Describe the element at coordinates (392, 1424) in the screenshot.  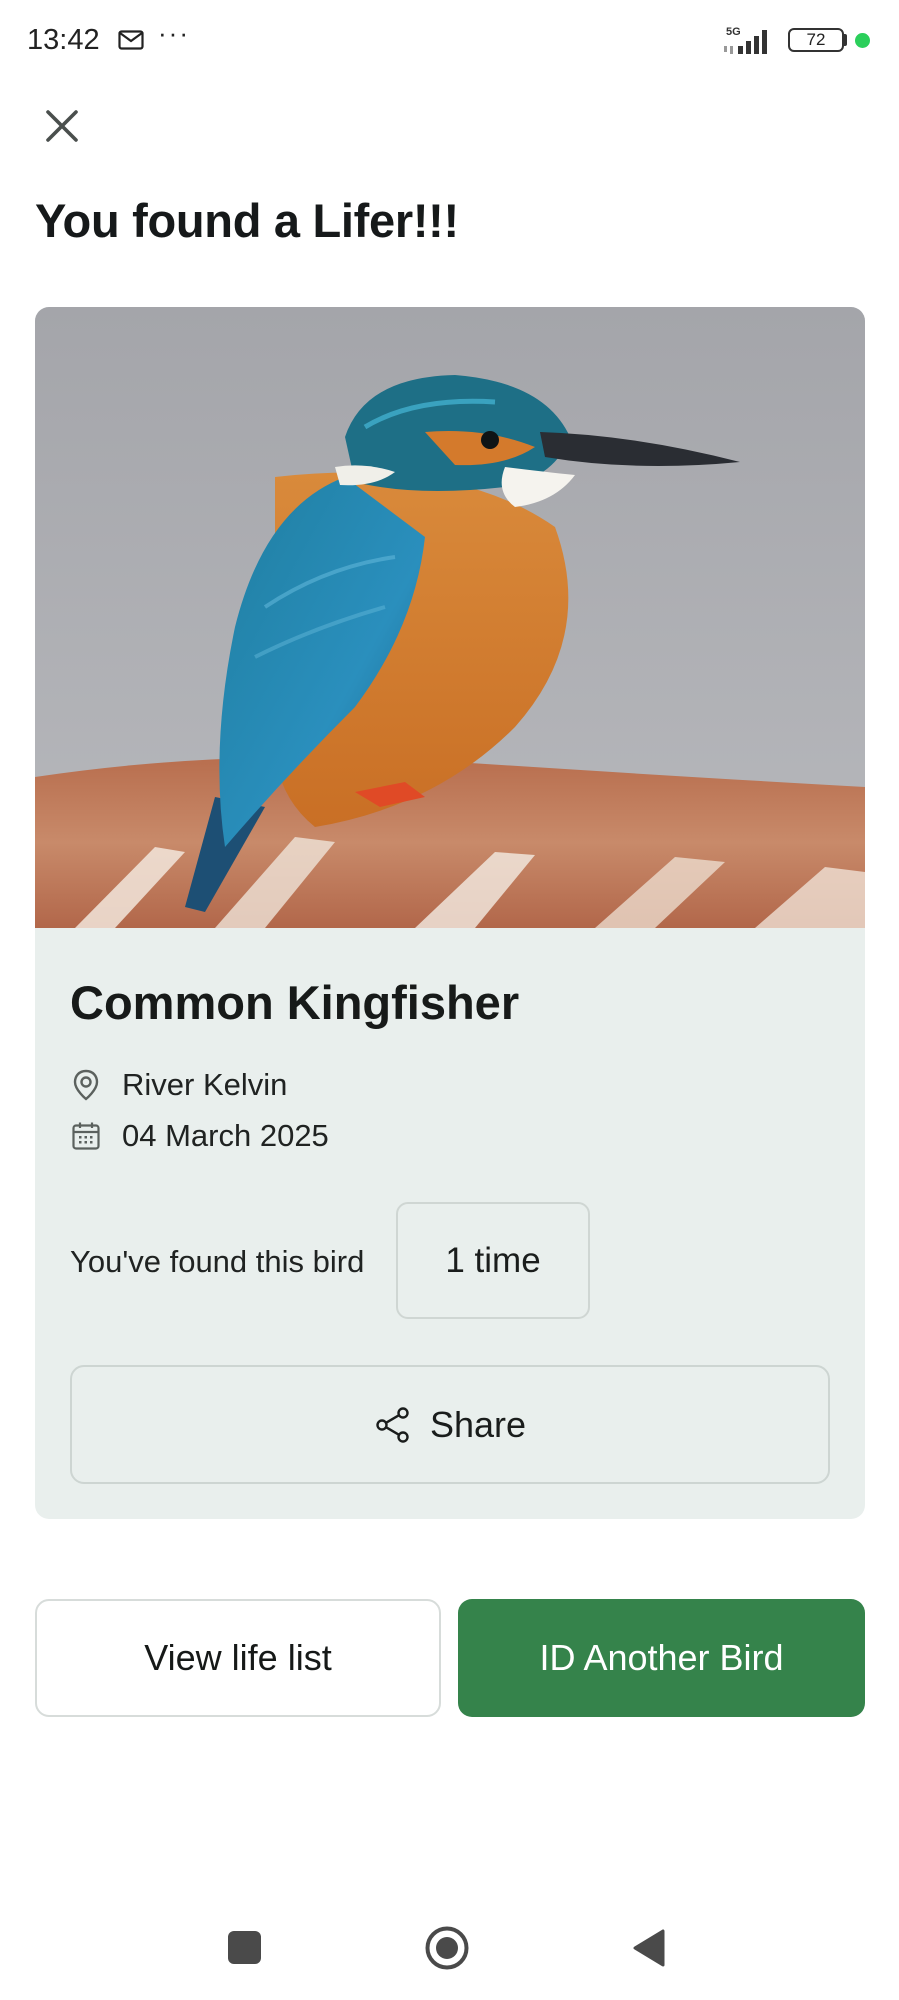
I see `share-icon` at that location.